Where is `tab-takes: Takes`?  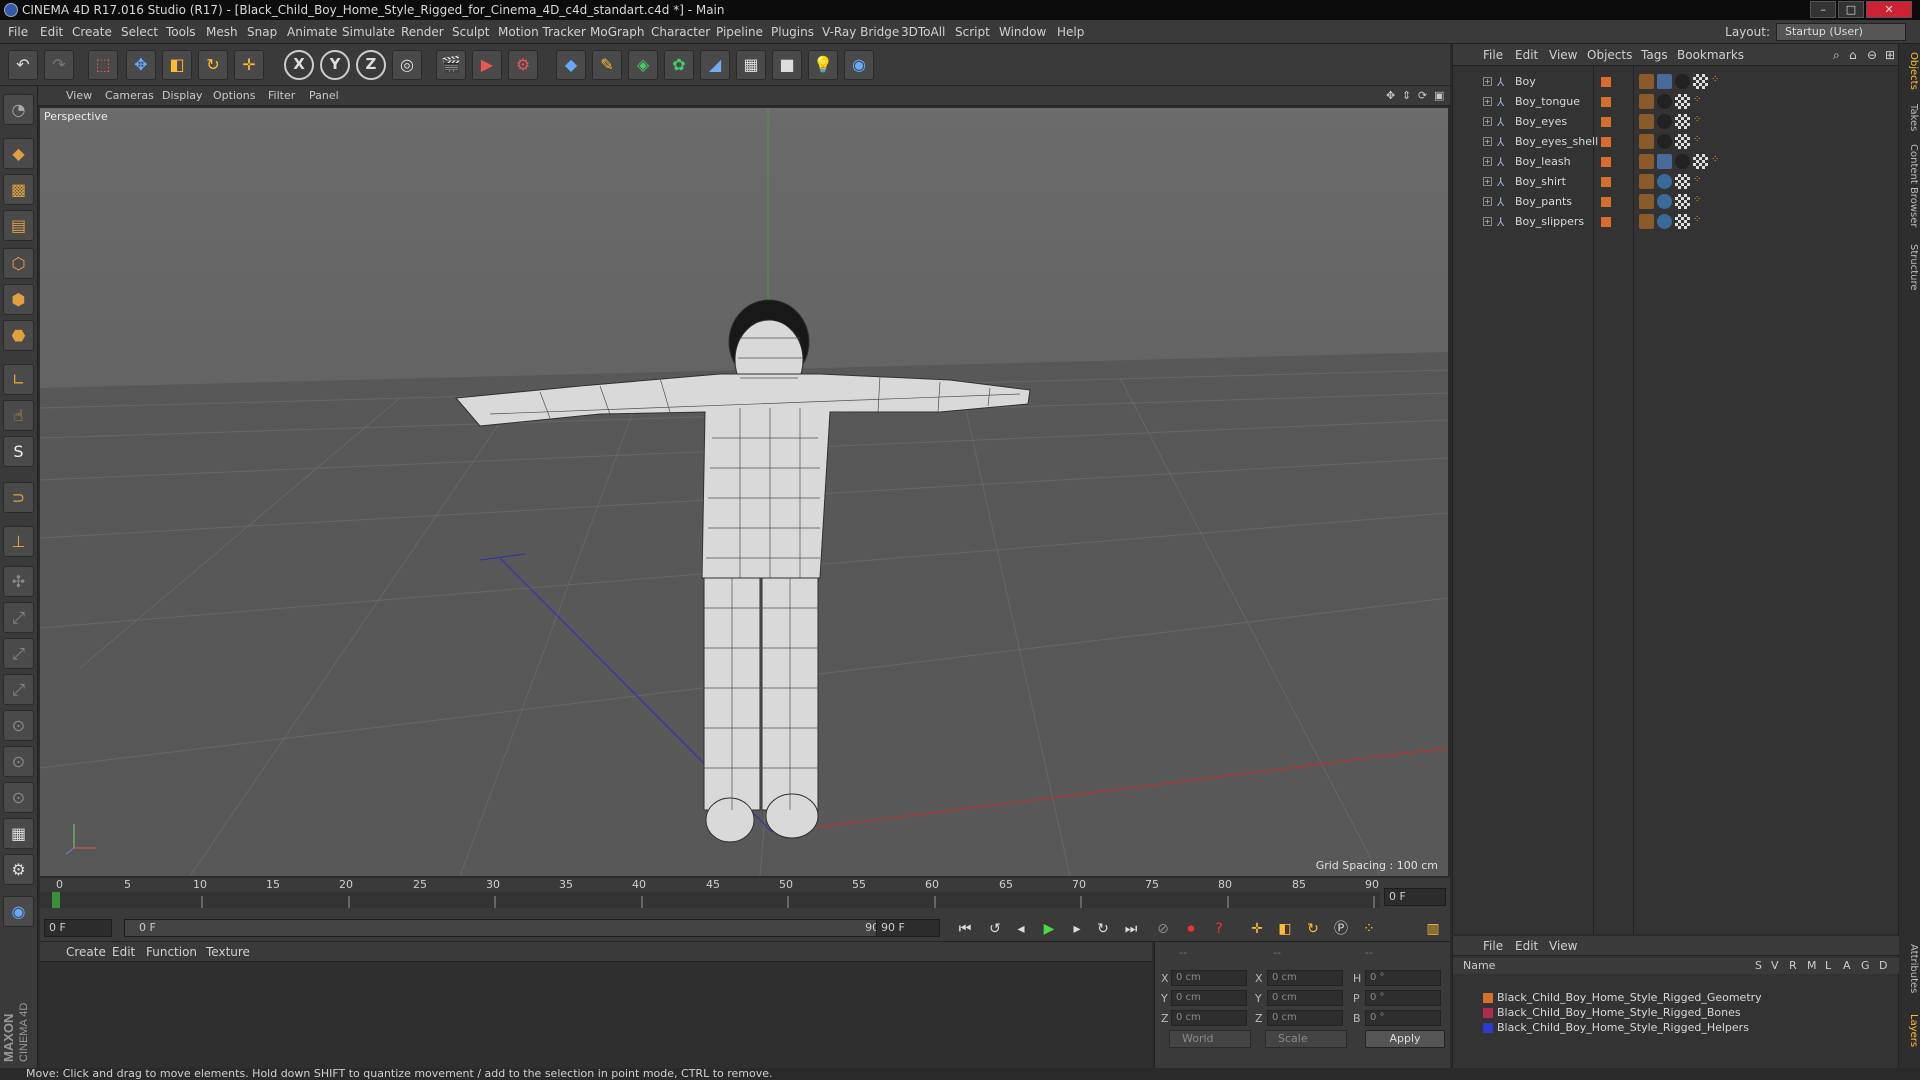 tab-takes: Takes is located at coordinates (1910, 117).